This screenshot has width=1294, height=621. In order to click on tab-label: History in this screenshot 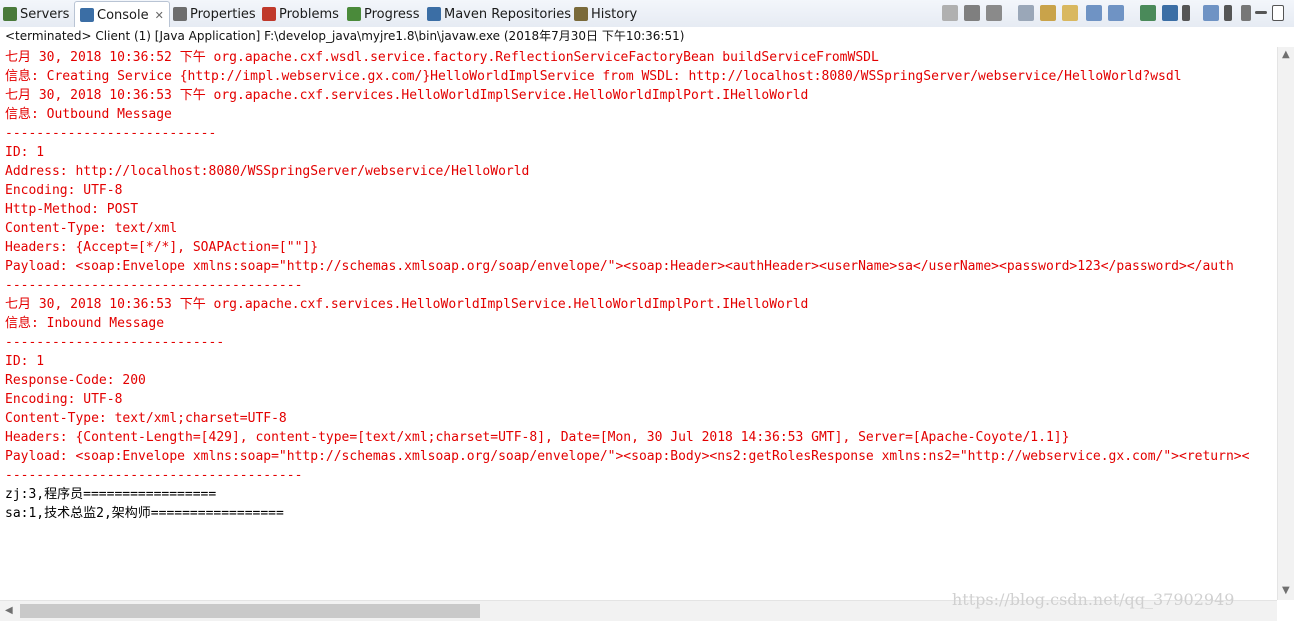, I will do `click(614, 14)`.